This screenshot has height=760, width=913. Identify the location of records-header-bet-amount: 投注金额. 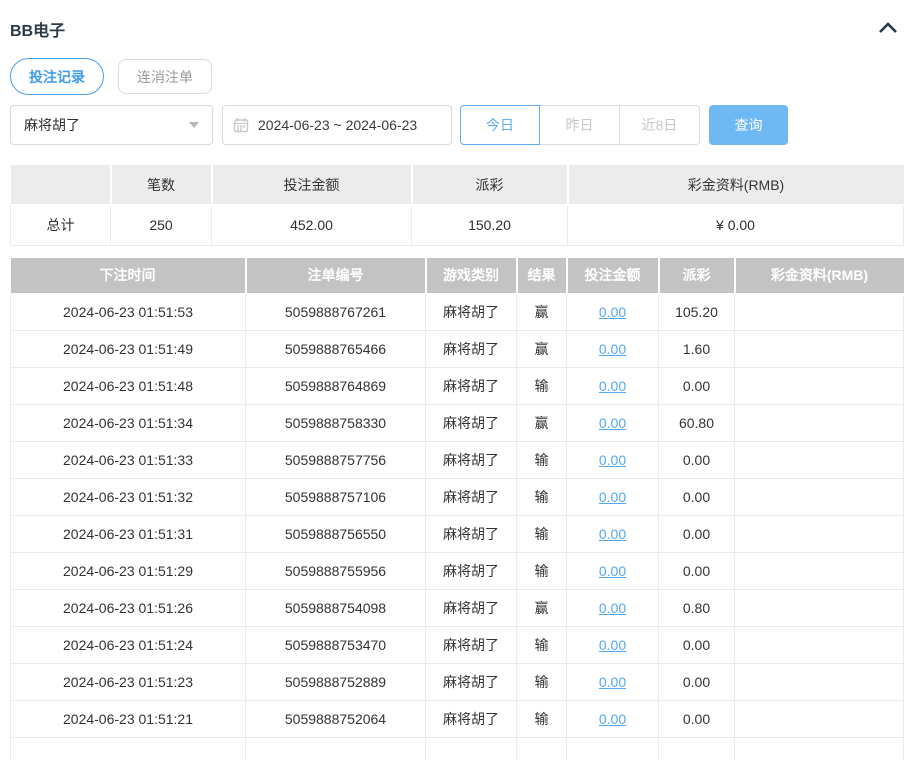
(613, 276).